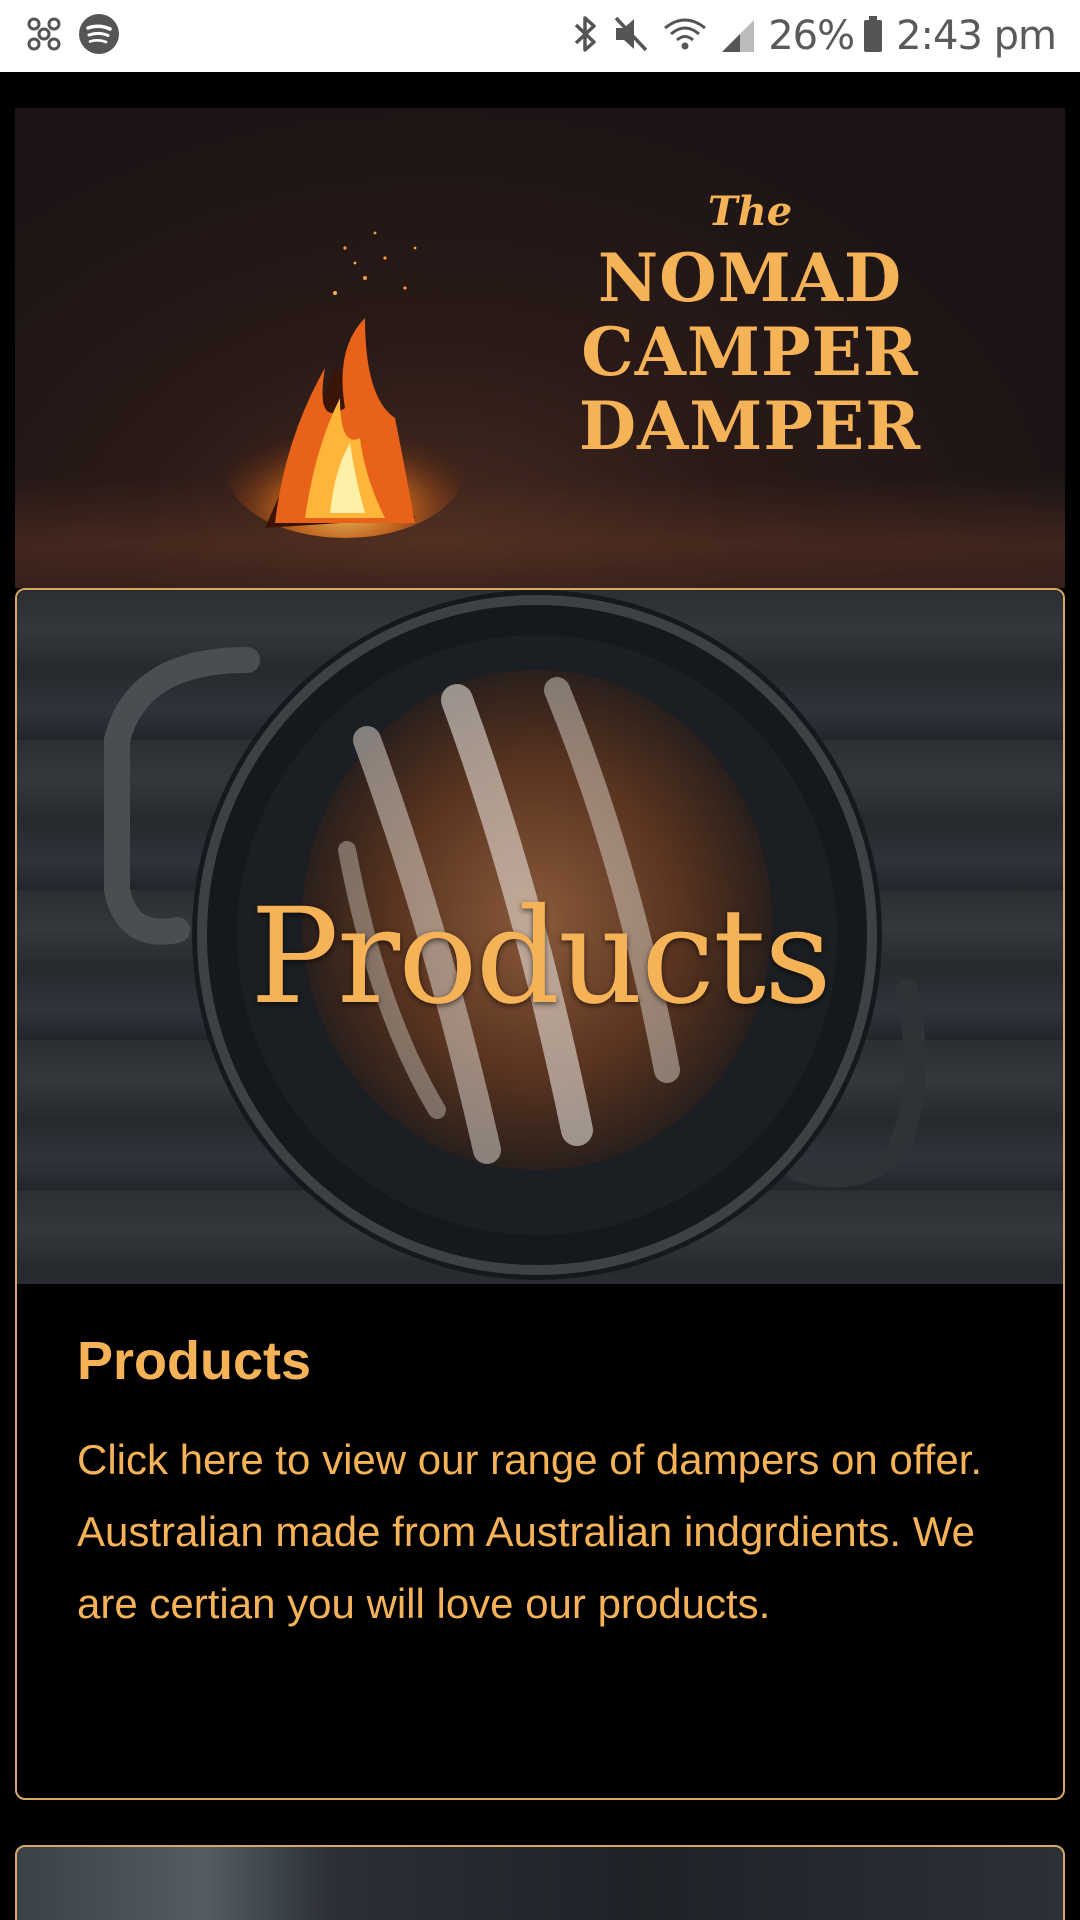 The width and height of the screenshot is (1080, 1920). I want to click on brand-the: The, so click(750, 211).